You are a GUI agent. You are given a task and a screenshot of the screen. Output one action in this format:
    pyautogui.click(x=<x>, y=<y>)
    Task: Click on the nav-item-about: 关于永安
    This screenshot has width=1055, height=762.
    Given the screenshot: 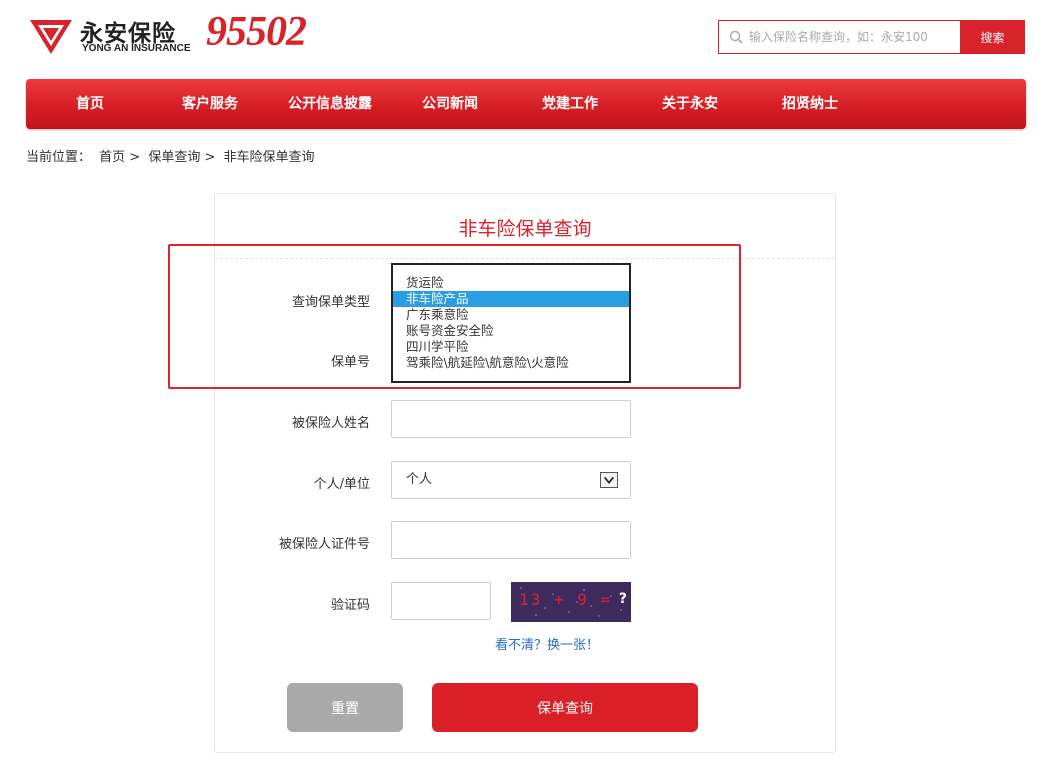 What is the action you would take?
    pyautogui.click(x=690, y=104)
    